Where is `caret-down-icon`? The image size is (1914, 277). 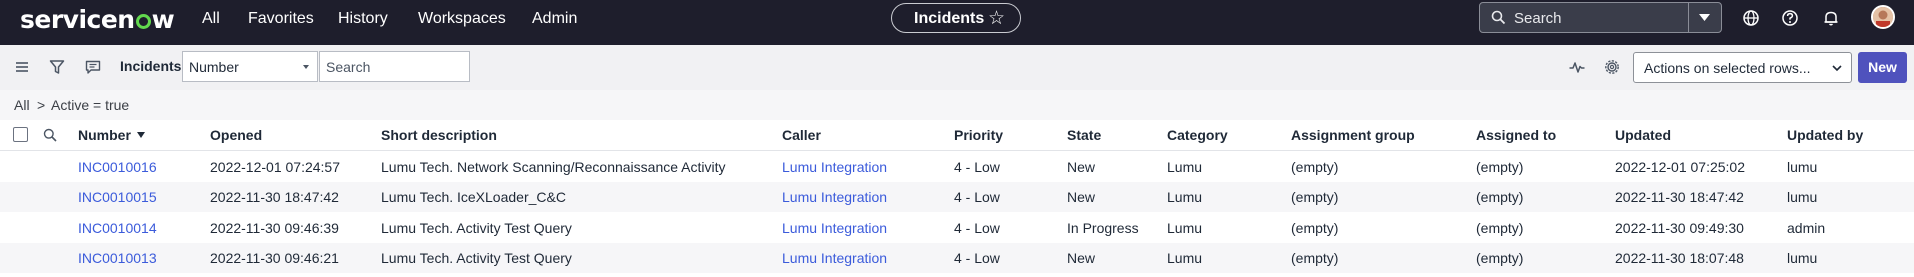 caret-down-icon is located at coordinates (1704, 17).